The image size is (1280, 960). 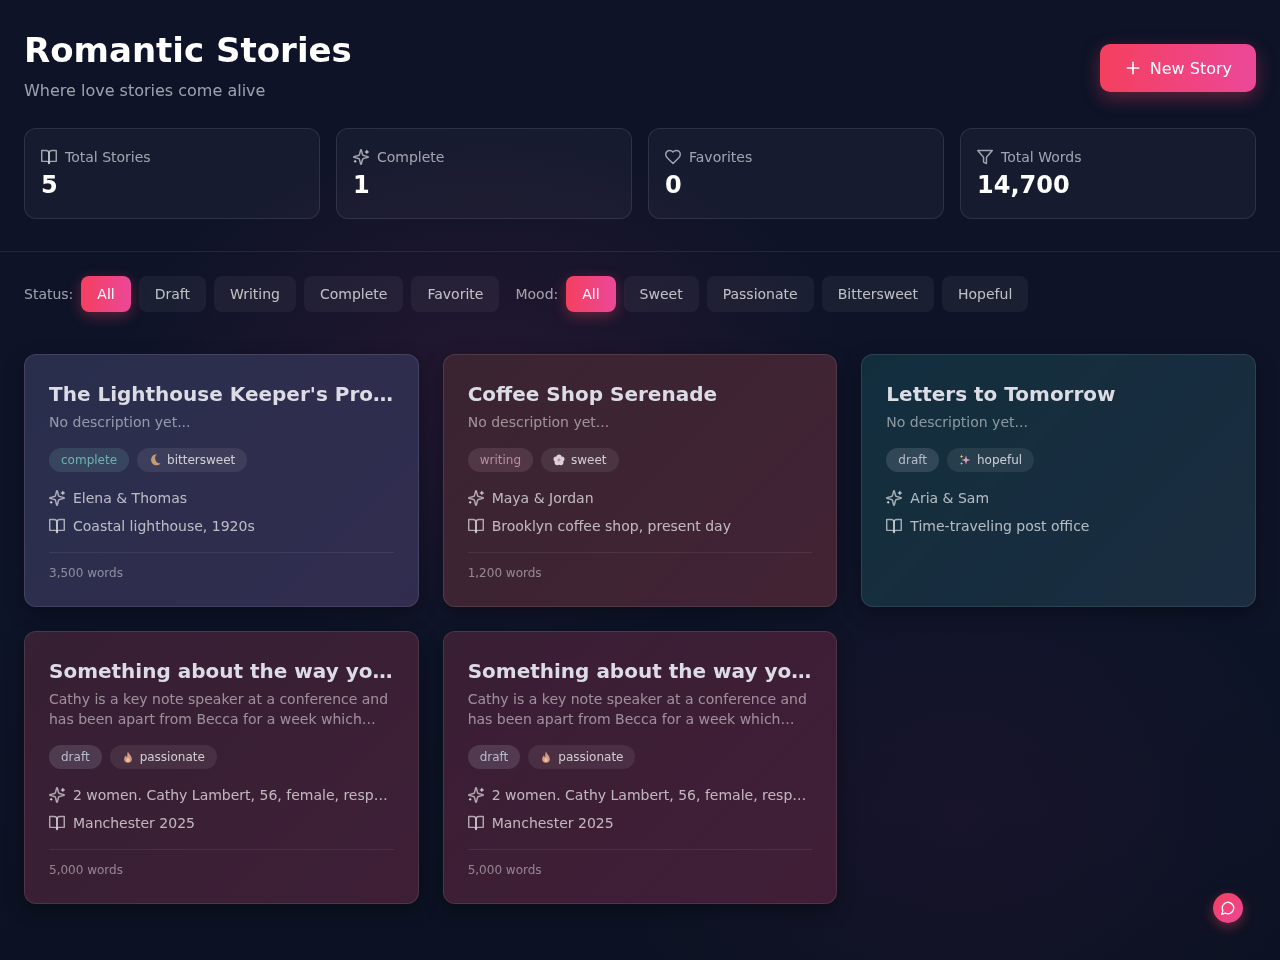 What do you see at coordinates (362, 185) in the screenshot?
I see `stat-value: 1` at bounding box center [362, 185].